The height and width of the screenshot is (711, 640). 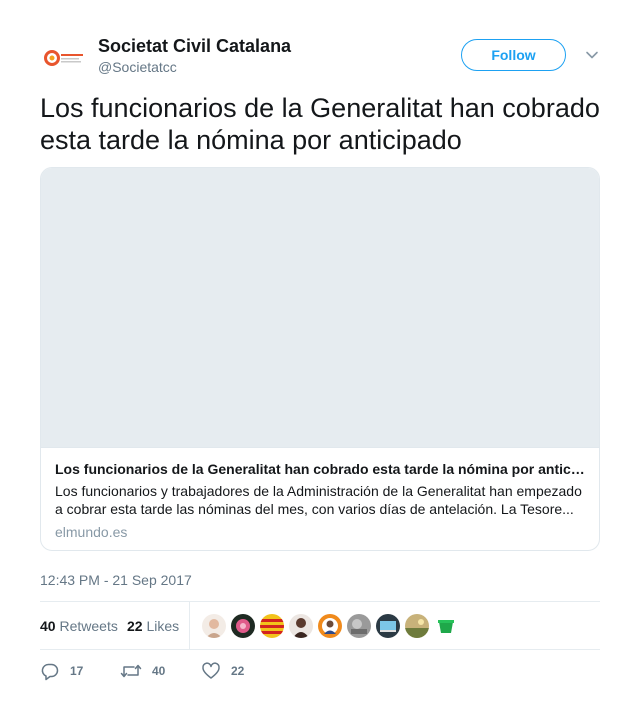 I want to click on user-avatar, so click(x=64, y=59).